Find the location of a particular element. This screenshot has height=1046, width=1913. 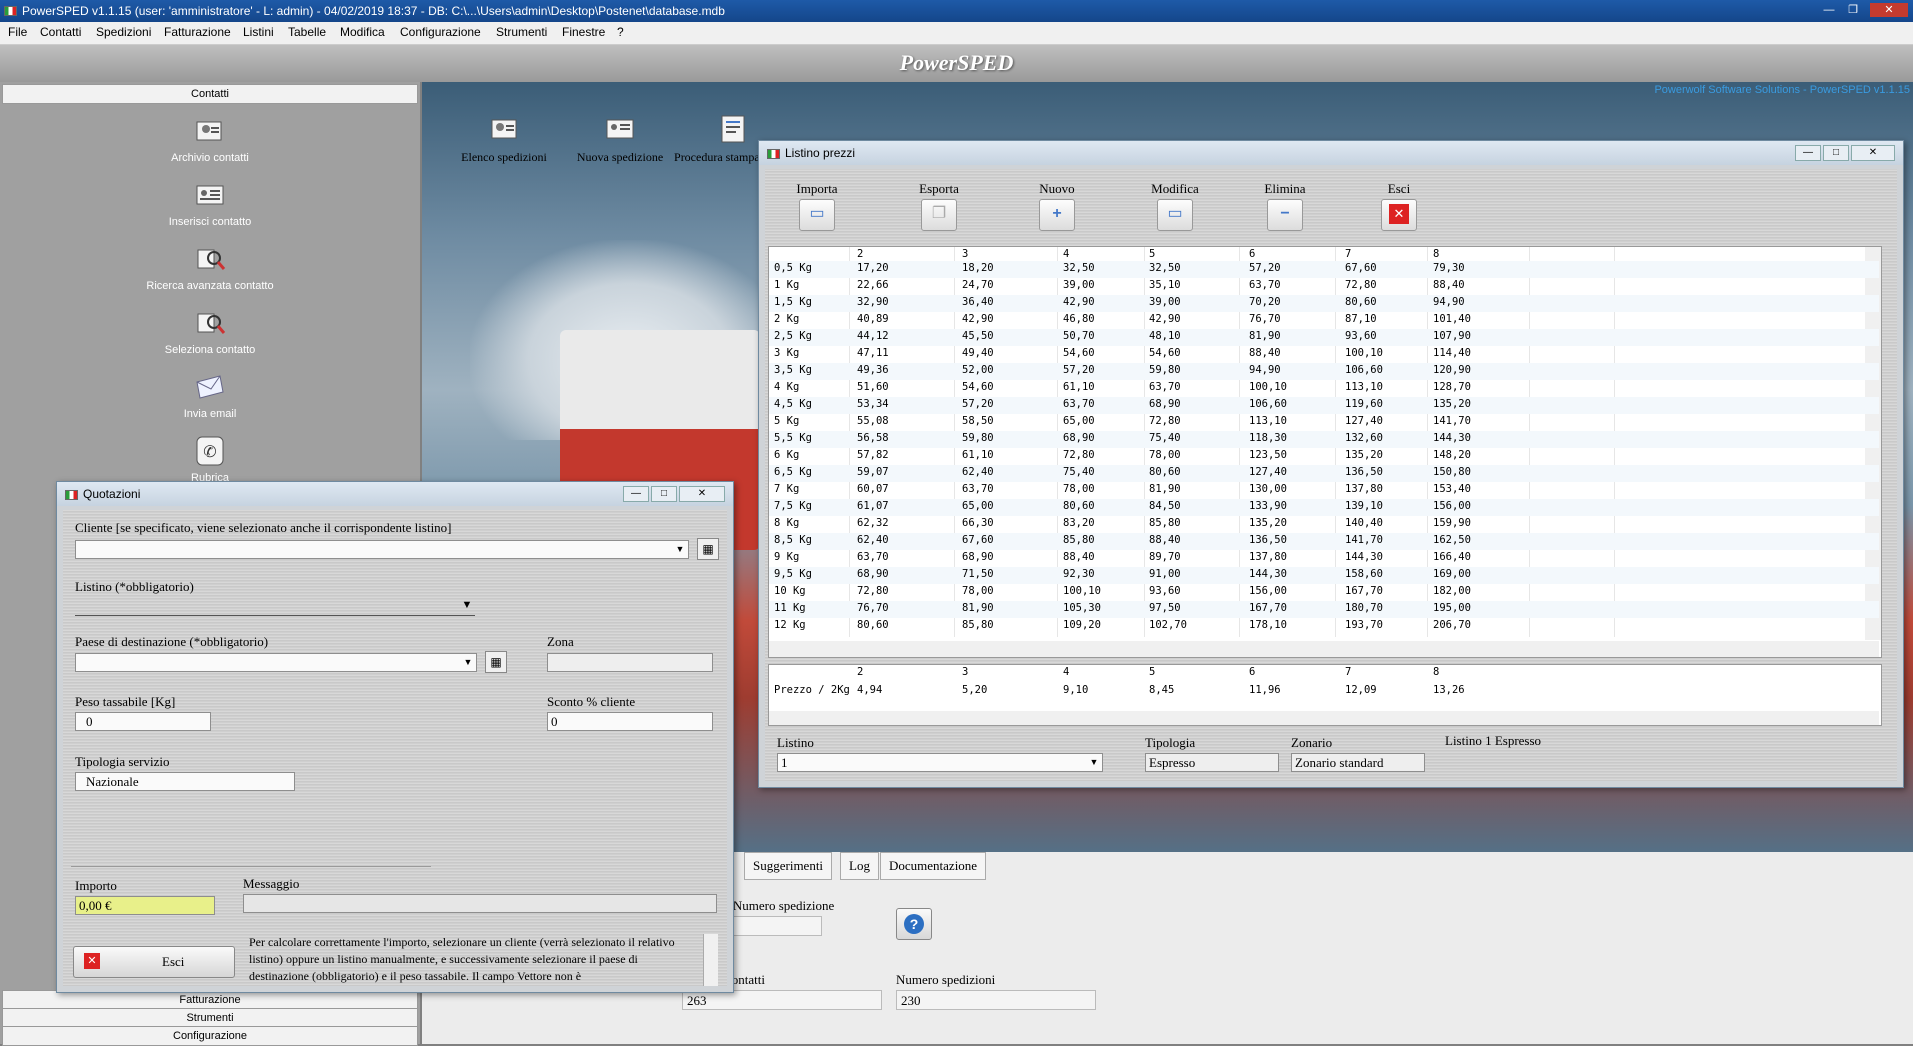

sidebar-item-seleziona-contatto: Seleziona contatto is located at coordinates (210, 332).